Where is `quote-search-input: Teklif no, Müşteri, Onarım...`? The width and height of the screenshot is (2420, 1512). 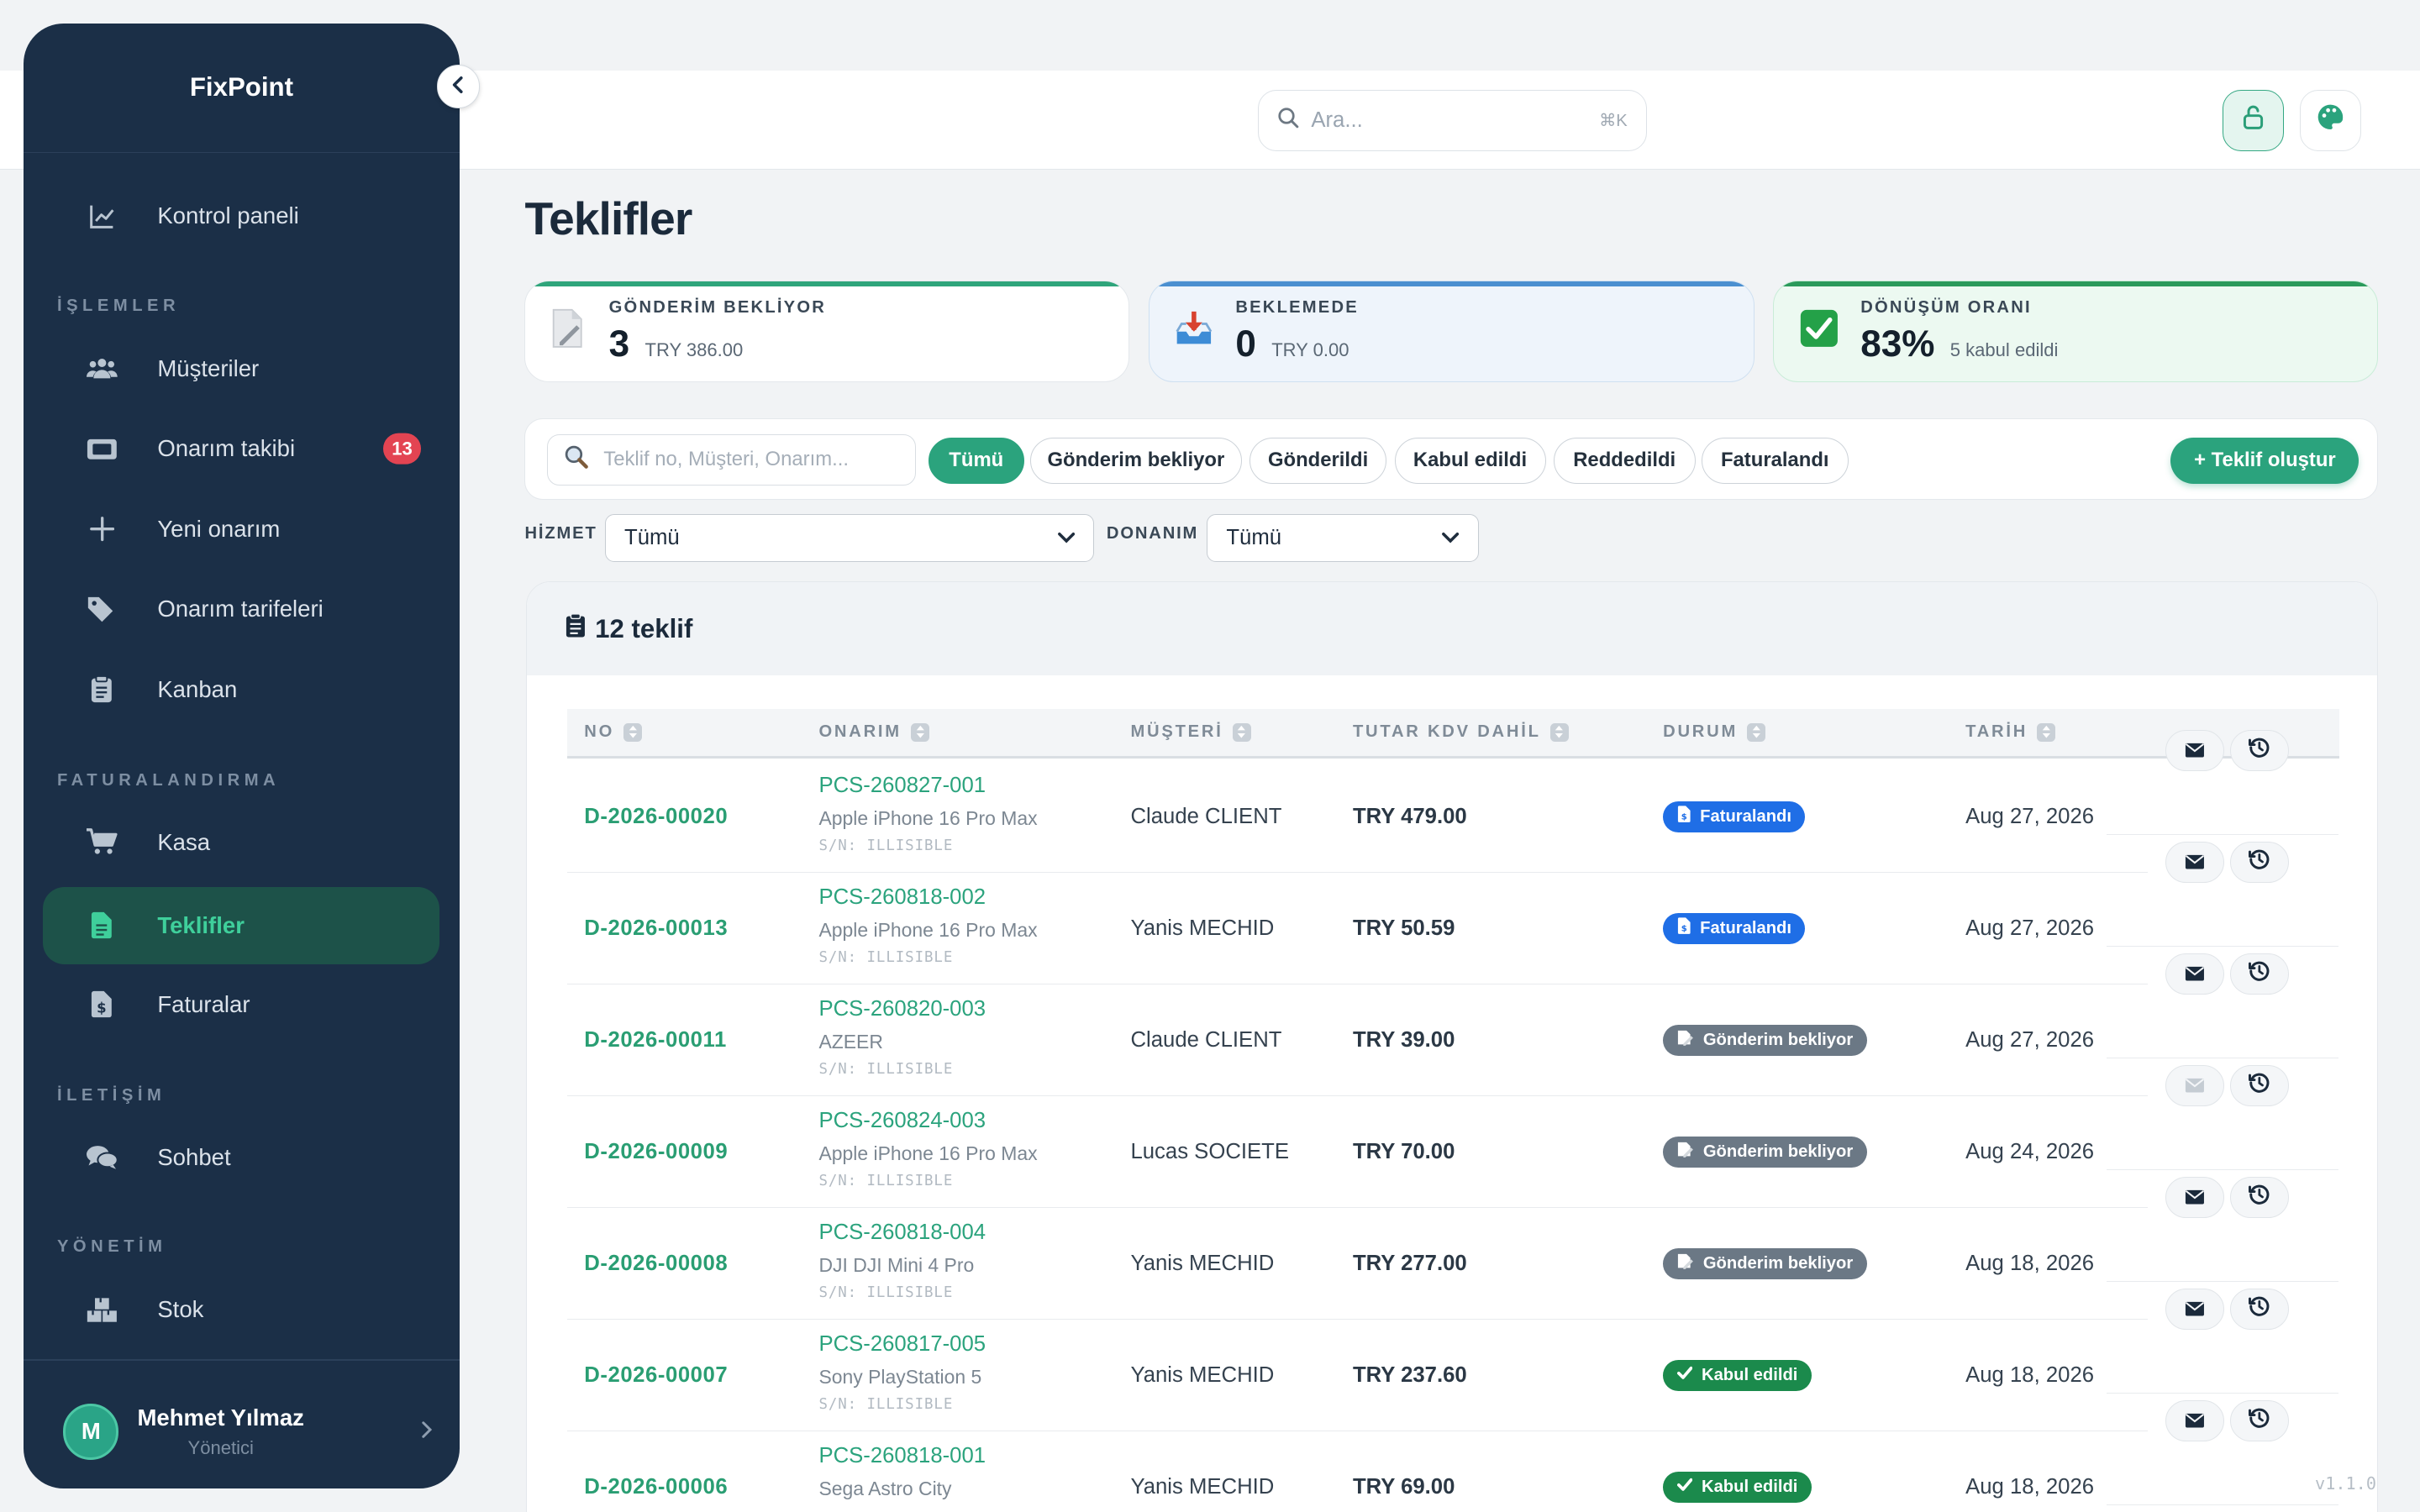 quote-search-input: Teklif no, Müşteri, Onarım... is located at coordinates (732, 460).